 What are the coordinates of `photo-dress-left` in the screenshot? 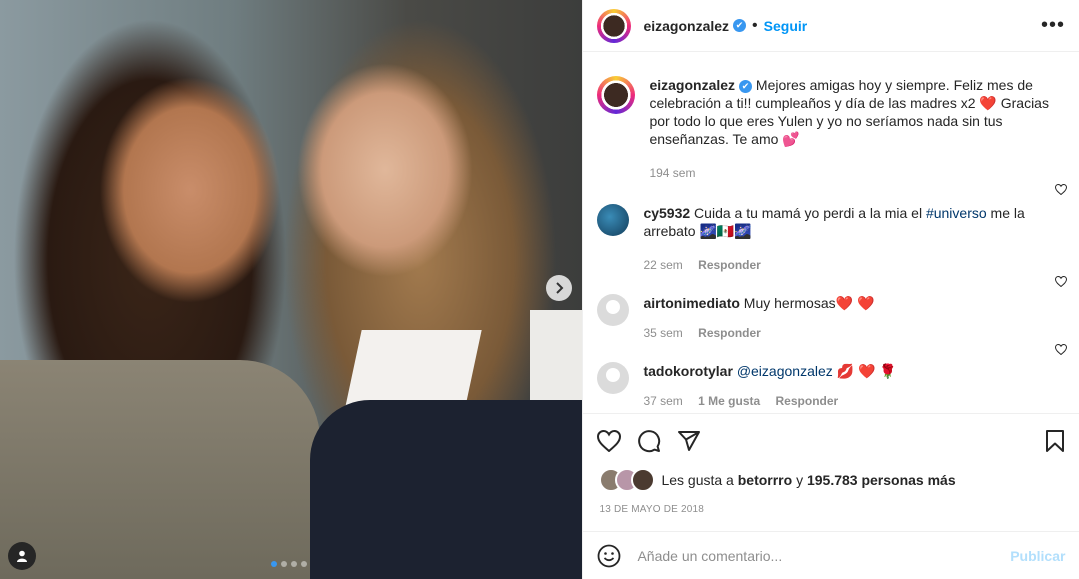 It's located at (160, 469).